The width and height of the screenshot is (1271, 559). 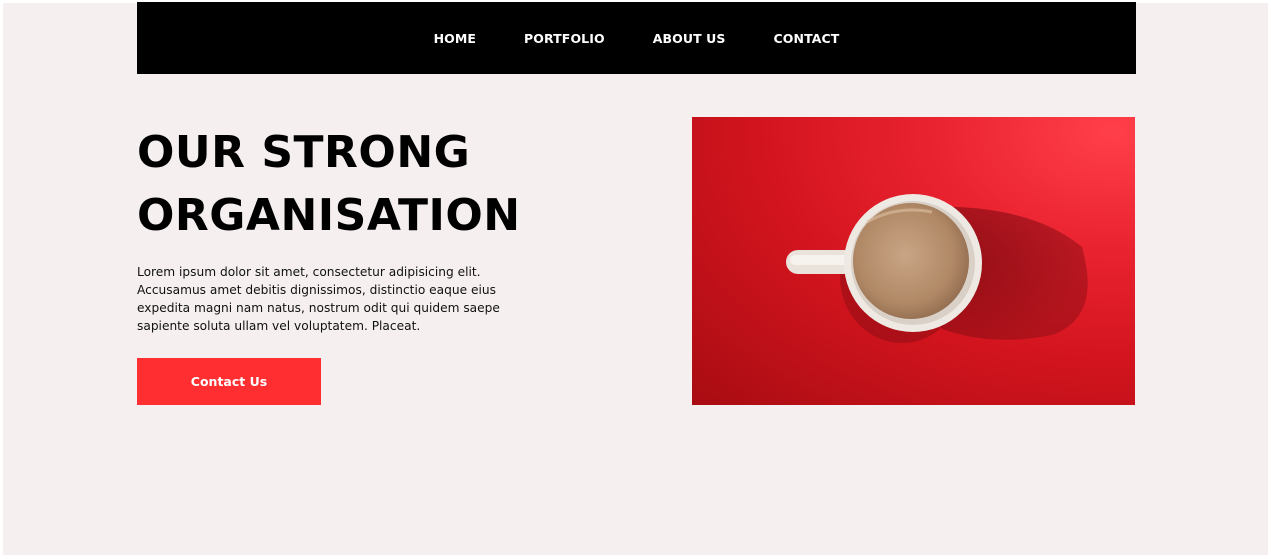 What do you see at coordinates (689, 38) in the screenshot?
I see `nav-link-about-us: ABOUT US` at bounding box center [689, 38].